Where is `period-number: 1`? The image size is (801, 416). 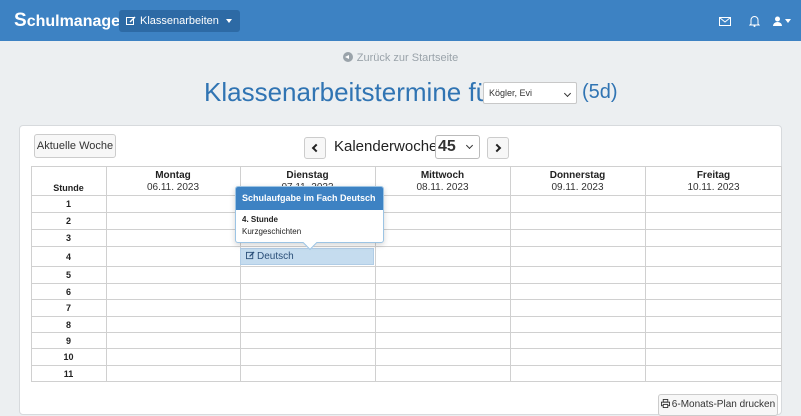
period-number: 1 is located at coordinates (68, 204).